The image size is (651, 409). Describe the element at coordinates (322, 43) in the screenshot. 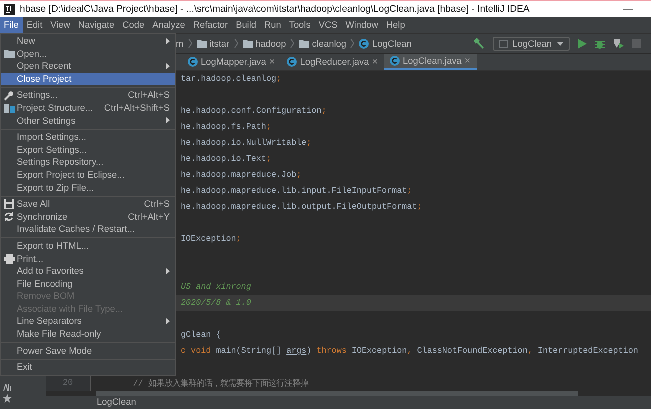

I see `breadcrumb: cleanlog` at that location.